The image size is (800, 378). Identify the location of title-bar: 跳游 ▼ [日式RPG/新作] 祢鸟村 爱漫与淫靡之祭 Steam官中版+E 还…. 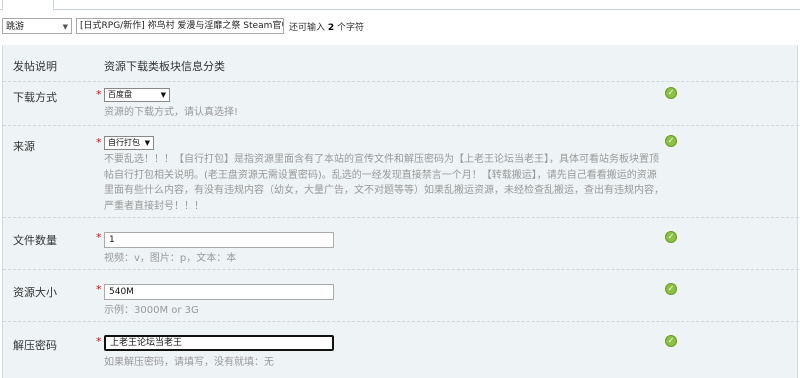
(400, 25).